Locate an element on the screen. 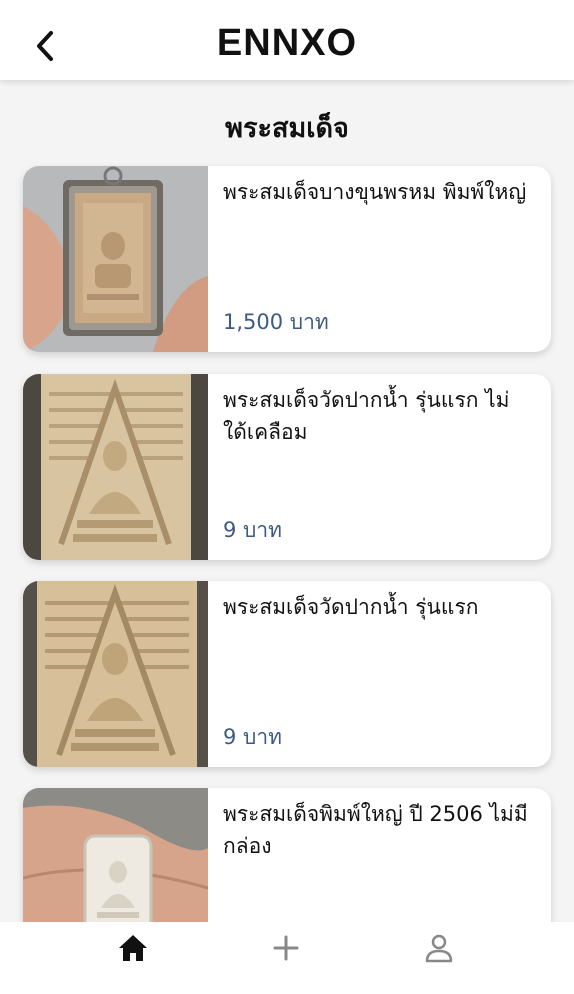 This screenshot has width=574, height=994. nav-add-button is located at coordinates (286, 948).